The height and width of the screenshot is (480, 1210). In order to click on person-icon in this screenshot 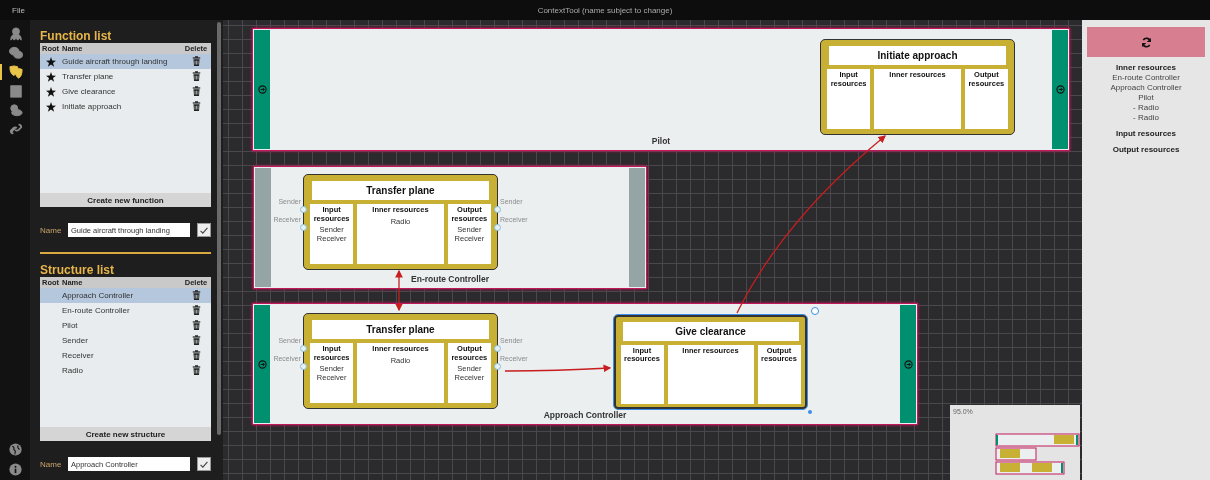, I will do `click(16, 34)`.